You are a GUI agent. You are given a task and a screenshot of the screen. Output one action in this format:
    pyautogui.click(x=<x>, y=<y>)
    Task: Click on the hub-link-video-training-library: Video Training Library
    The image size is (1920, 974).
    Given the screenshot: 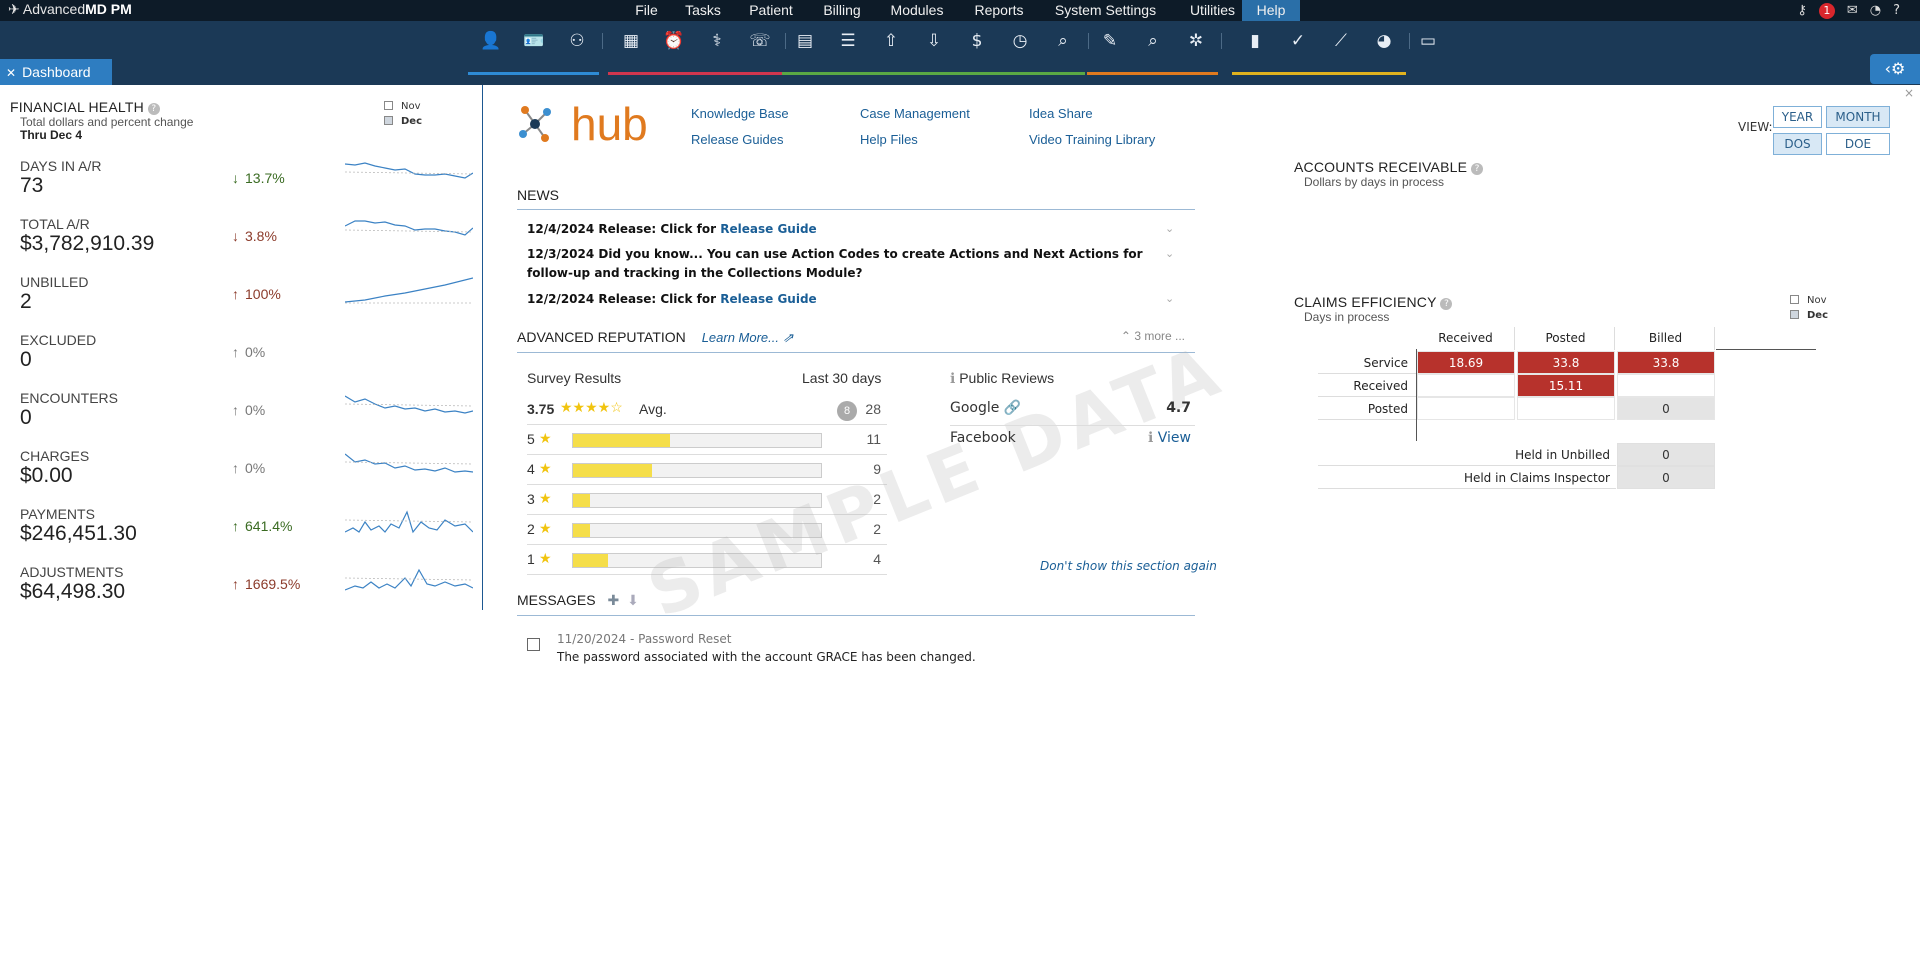 What is the action you would take?
    pyautogui.click(x=1092, y=139)
    